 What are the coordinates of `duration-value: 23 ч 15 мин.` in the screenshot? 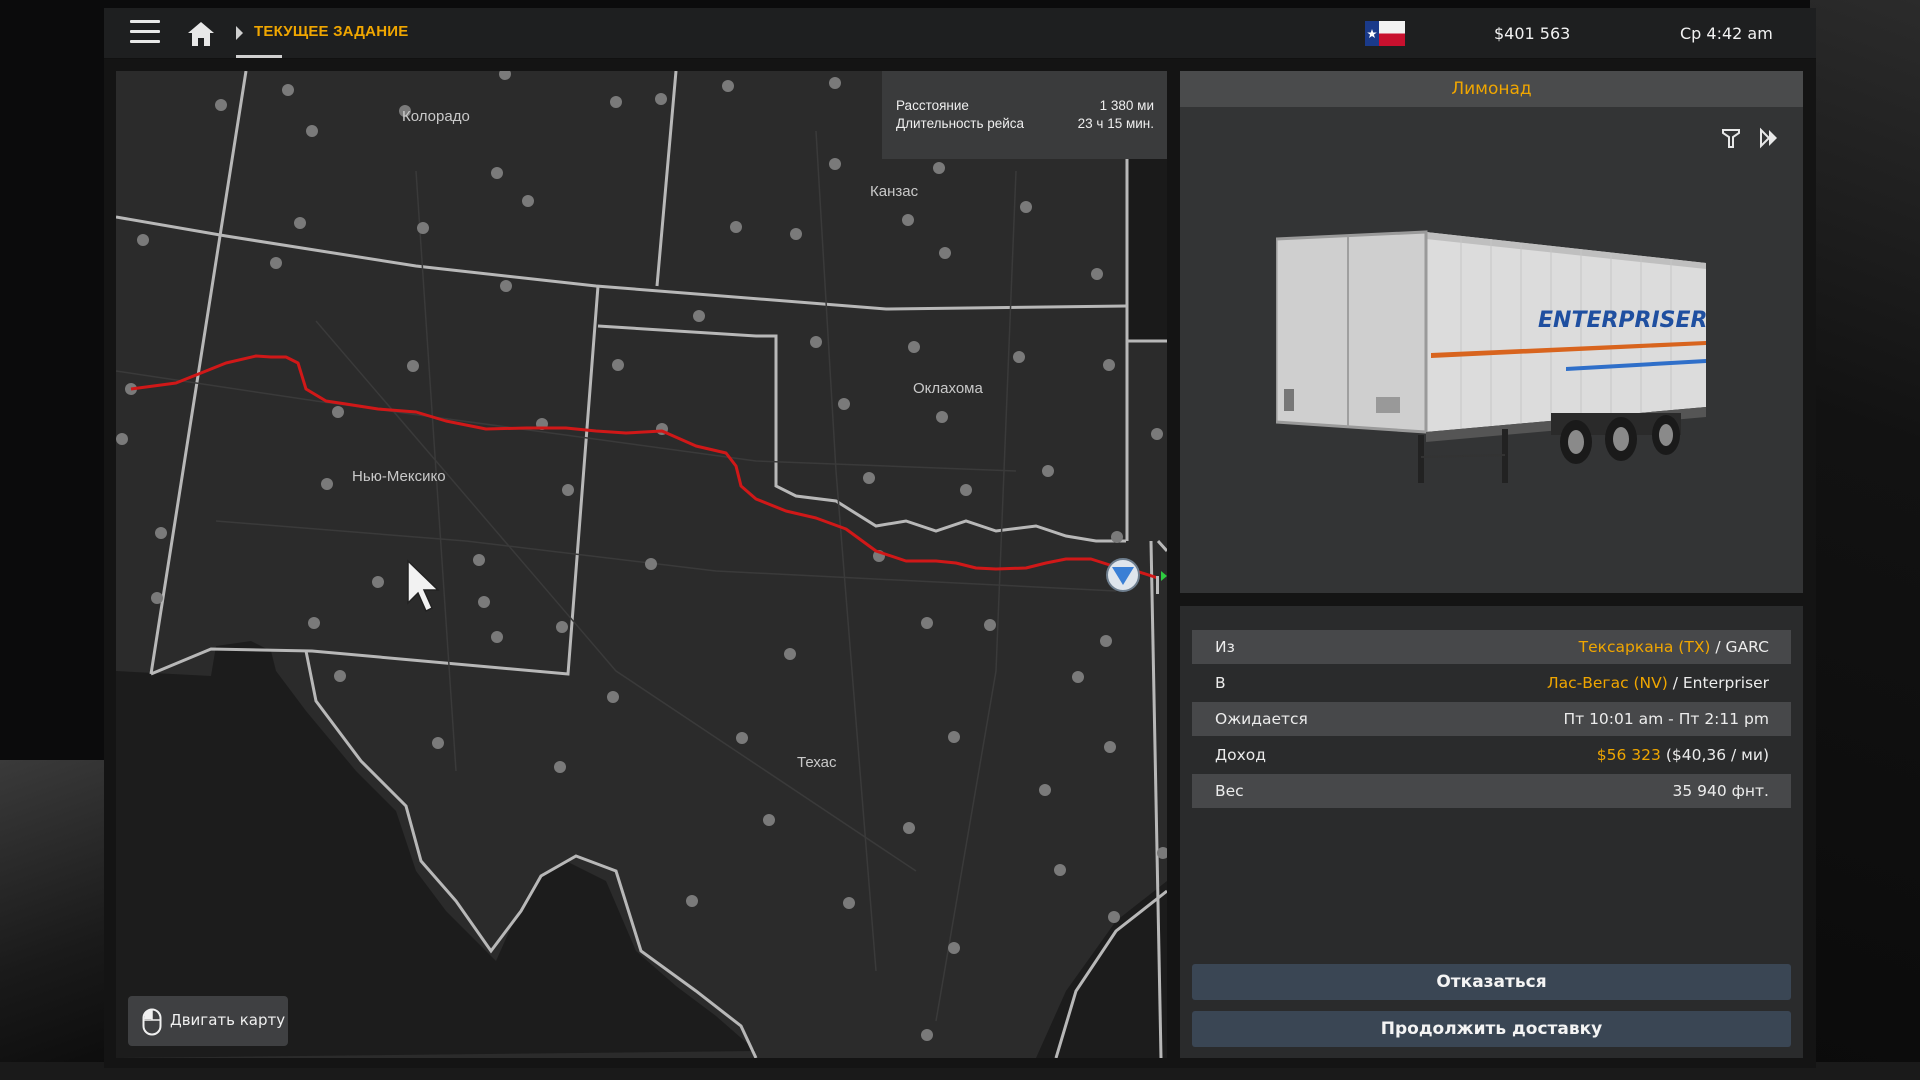 It's located at (1115, 123).